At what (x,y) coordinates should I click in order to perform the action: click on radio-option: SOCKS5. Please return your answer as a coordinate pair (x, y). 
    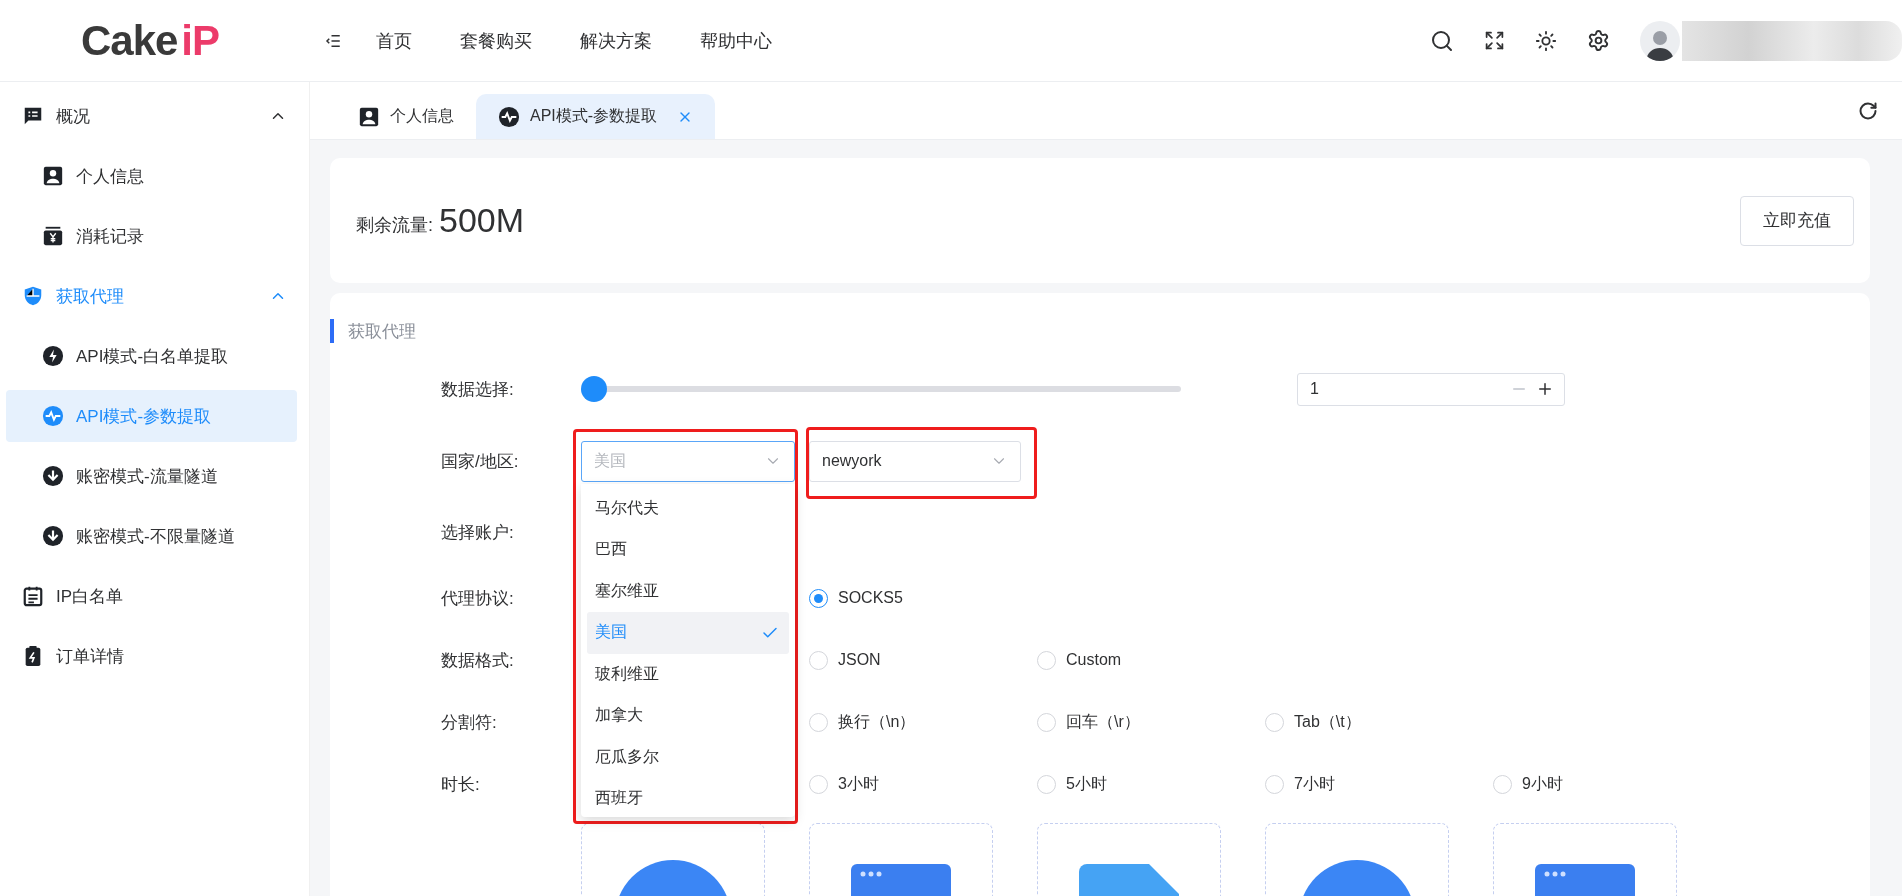
    Looking at the image, I should click on (923, 598).